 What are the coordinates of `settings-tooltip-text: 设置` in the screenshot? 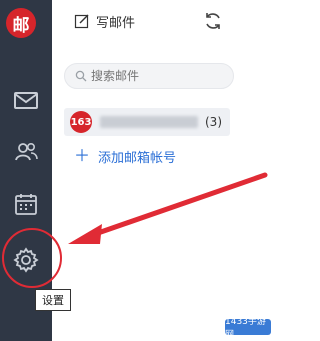 It's located at (53, 300).